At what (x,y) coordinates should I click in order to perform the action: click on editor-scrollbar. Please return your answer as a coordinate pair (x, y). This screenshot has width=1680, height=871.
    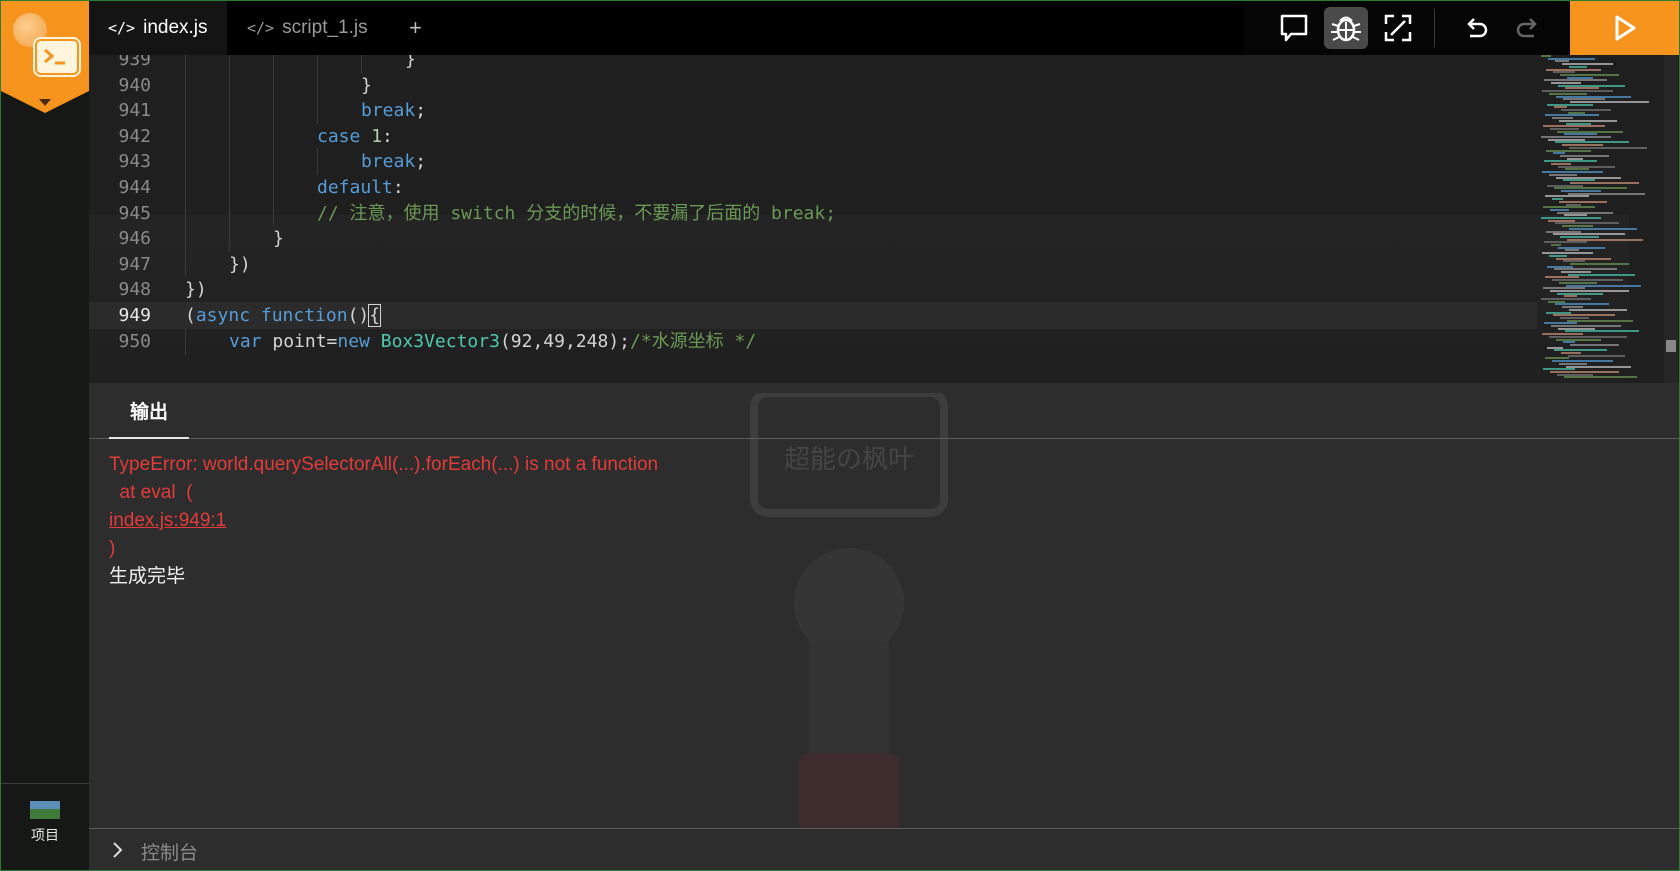
    Looking at the image, I should click on (1671, 219).